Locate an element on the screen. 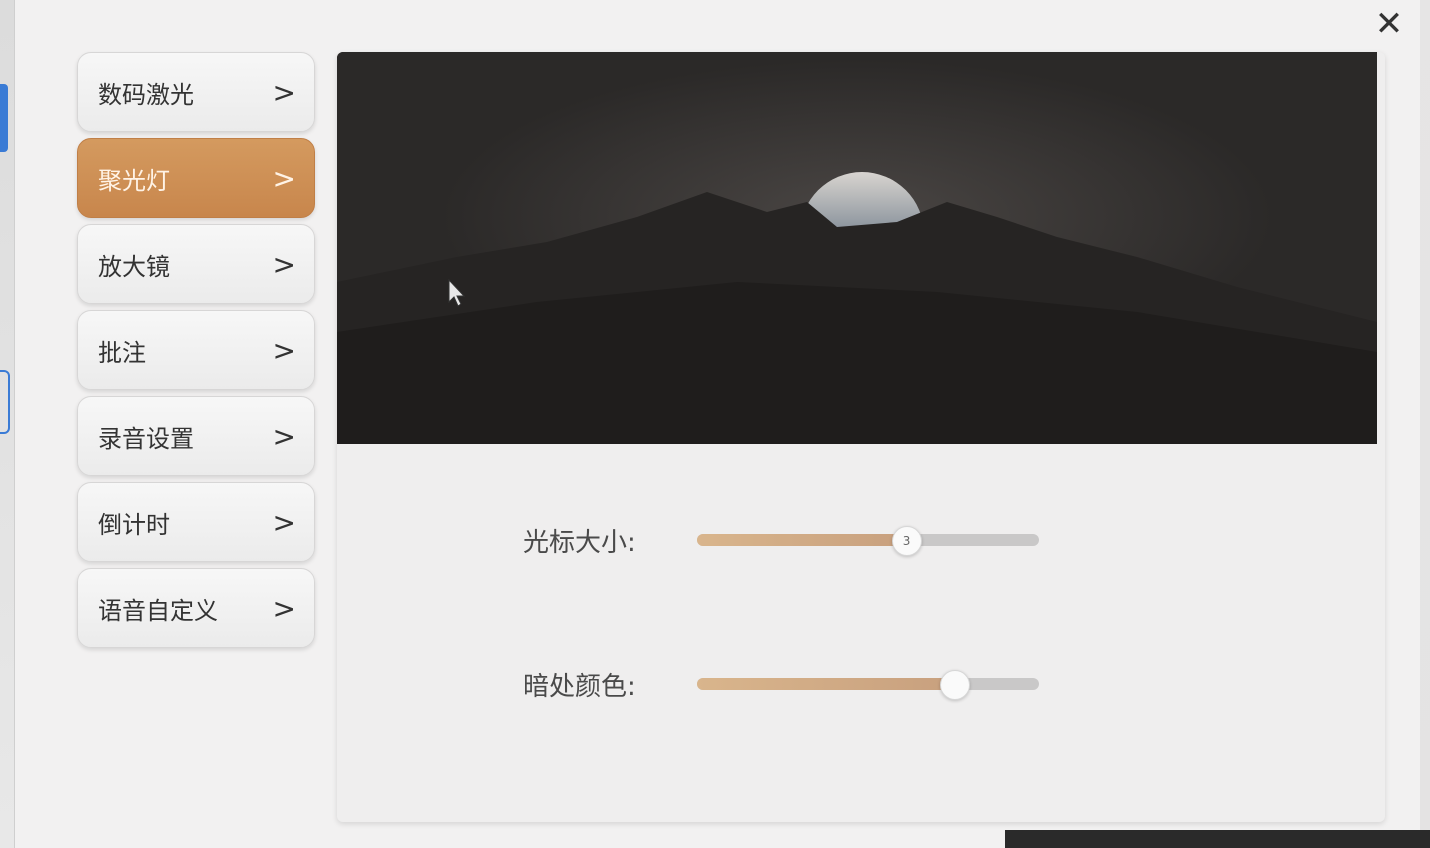 This screenshot has width=1430, height=848. sidebar-item-digital-laser: 数码激光 > is located at coordinates (196, 92).